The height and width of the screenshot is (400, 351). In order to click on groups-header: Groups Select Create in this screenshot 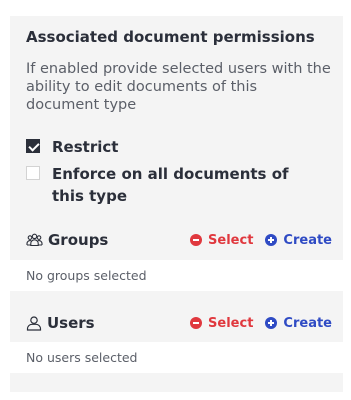, I will do `click(179, 240)`.